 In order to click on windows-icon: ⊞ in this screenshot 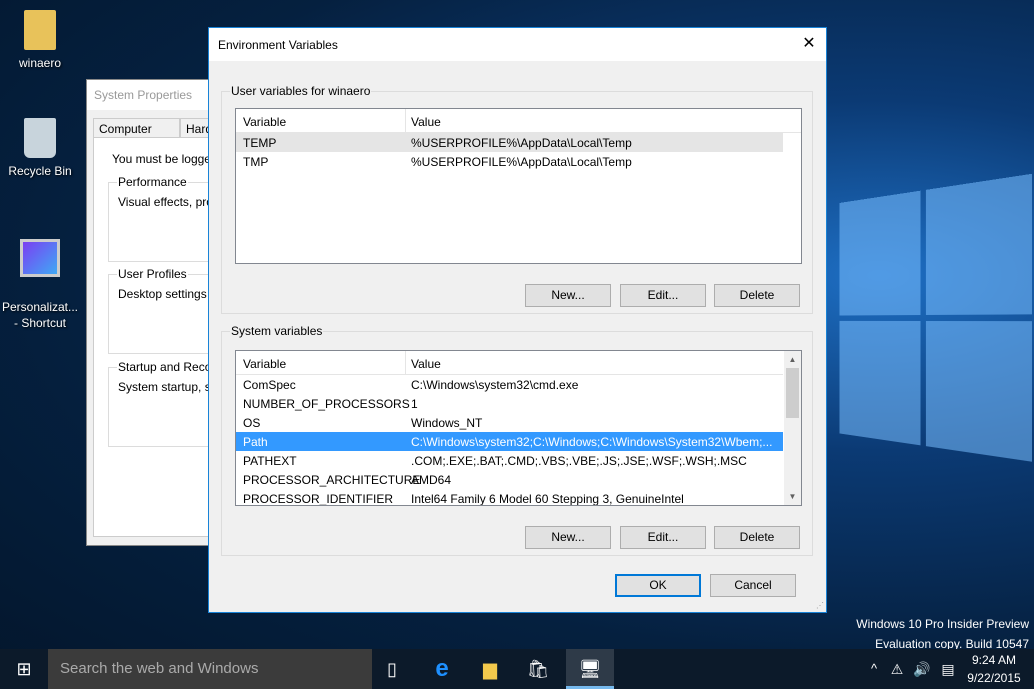, I will do `click(24, 669)`.